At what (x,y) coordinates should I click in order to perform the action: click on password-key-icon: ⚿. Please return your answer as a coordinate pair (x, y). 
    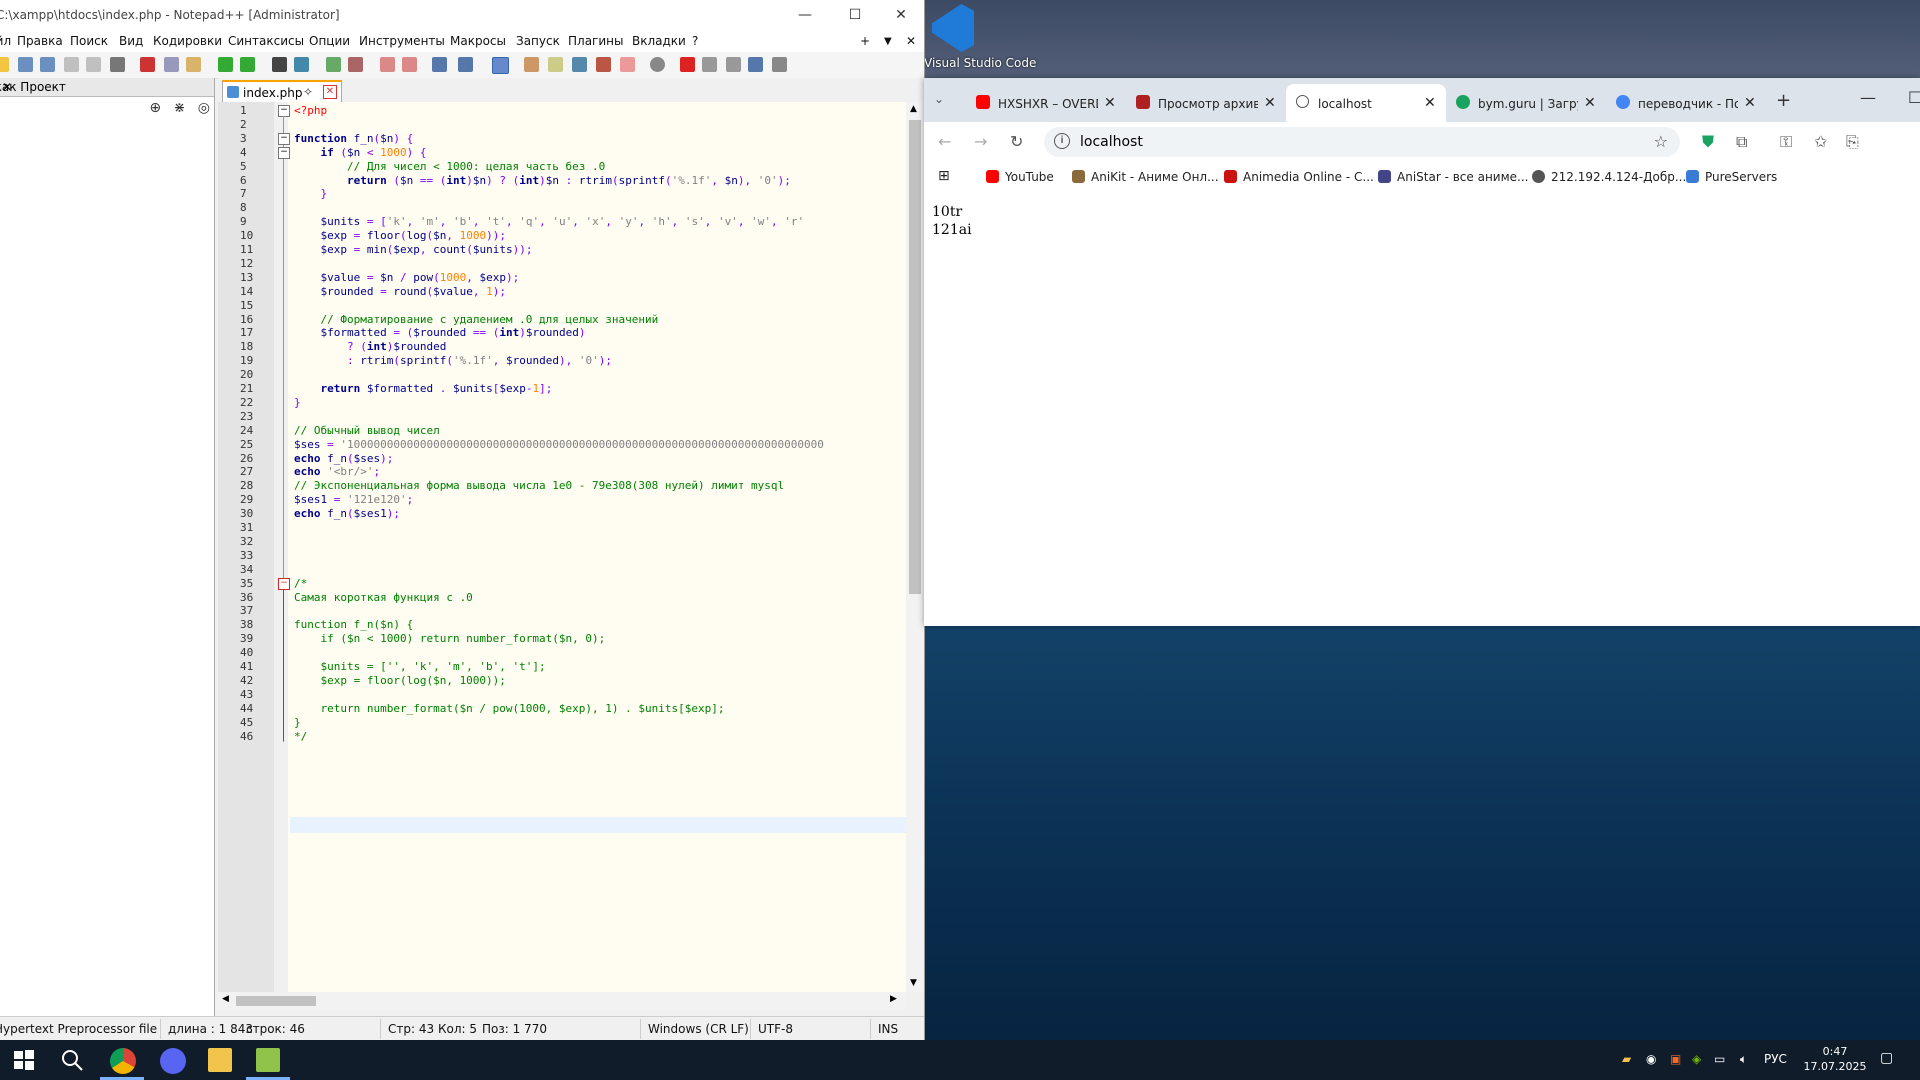
    Looking at the image, I should click on (1786, 142).